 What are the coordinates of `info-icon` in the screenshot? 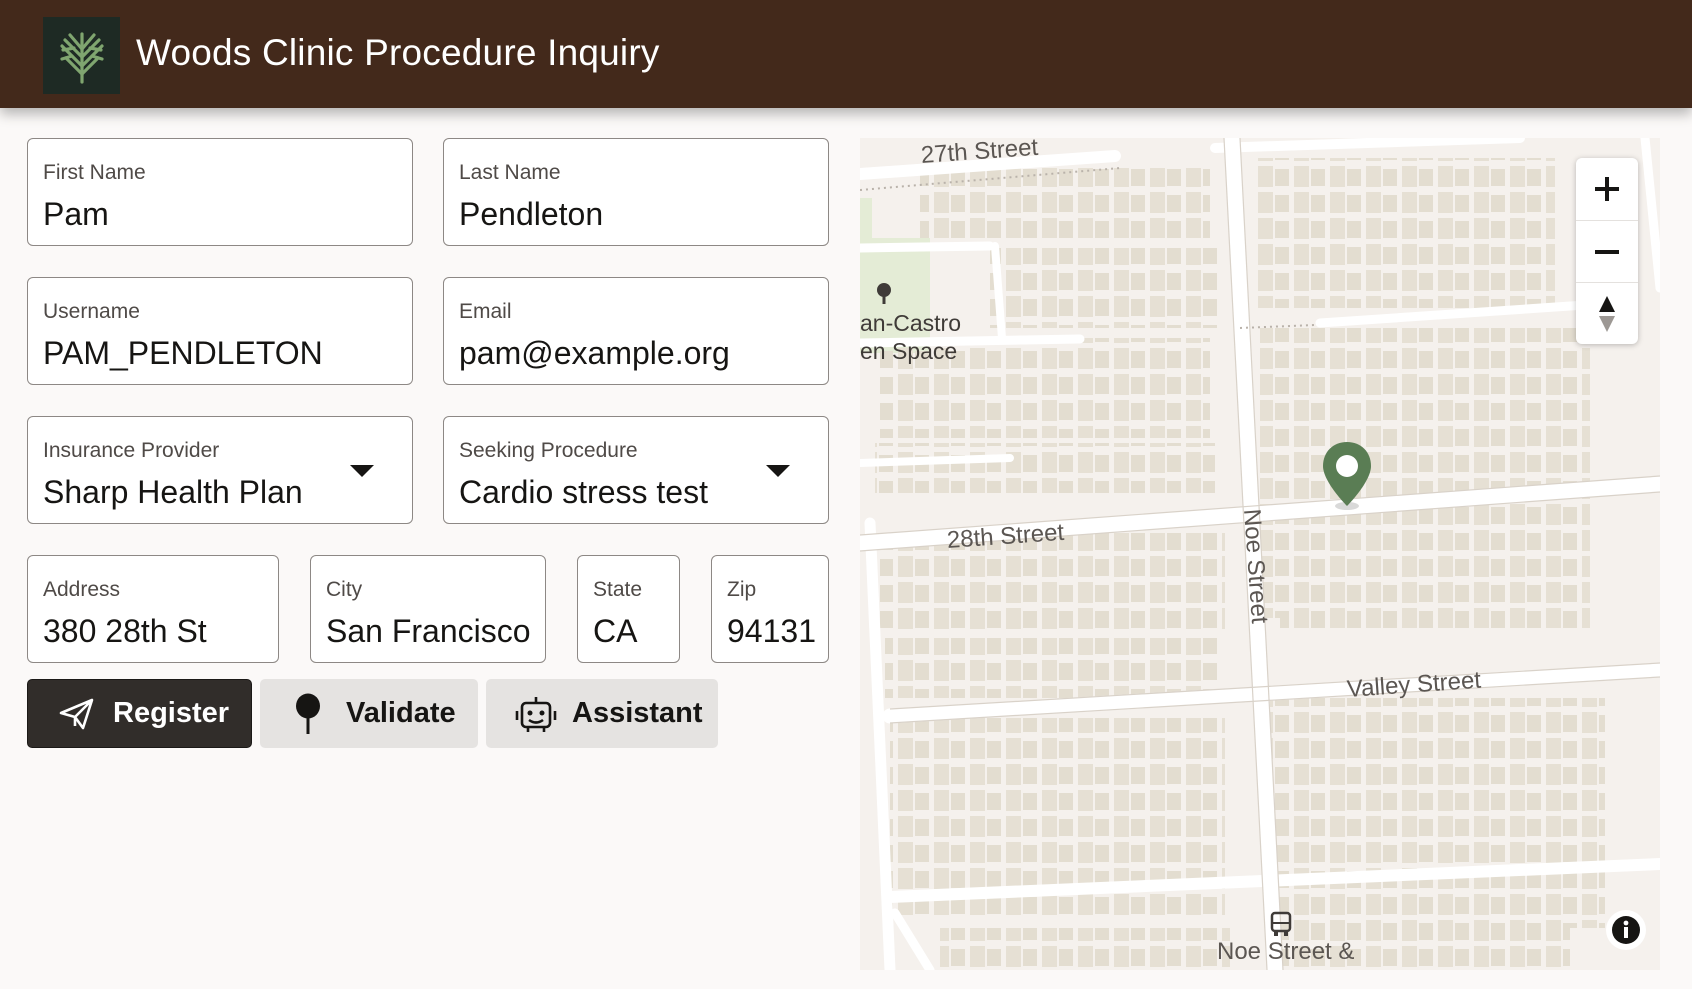 It's located at (1626, 930).